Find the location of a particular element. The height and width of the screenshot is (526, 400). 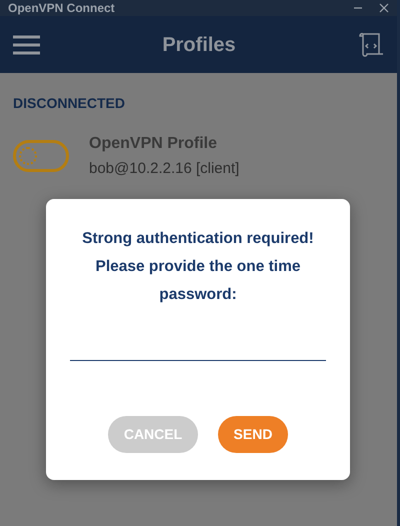

dialog-message: Strong authentication required! Please provide the one time password: is located at coordinates (198, 267).